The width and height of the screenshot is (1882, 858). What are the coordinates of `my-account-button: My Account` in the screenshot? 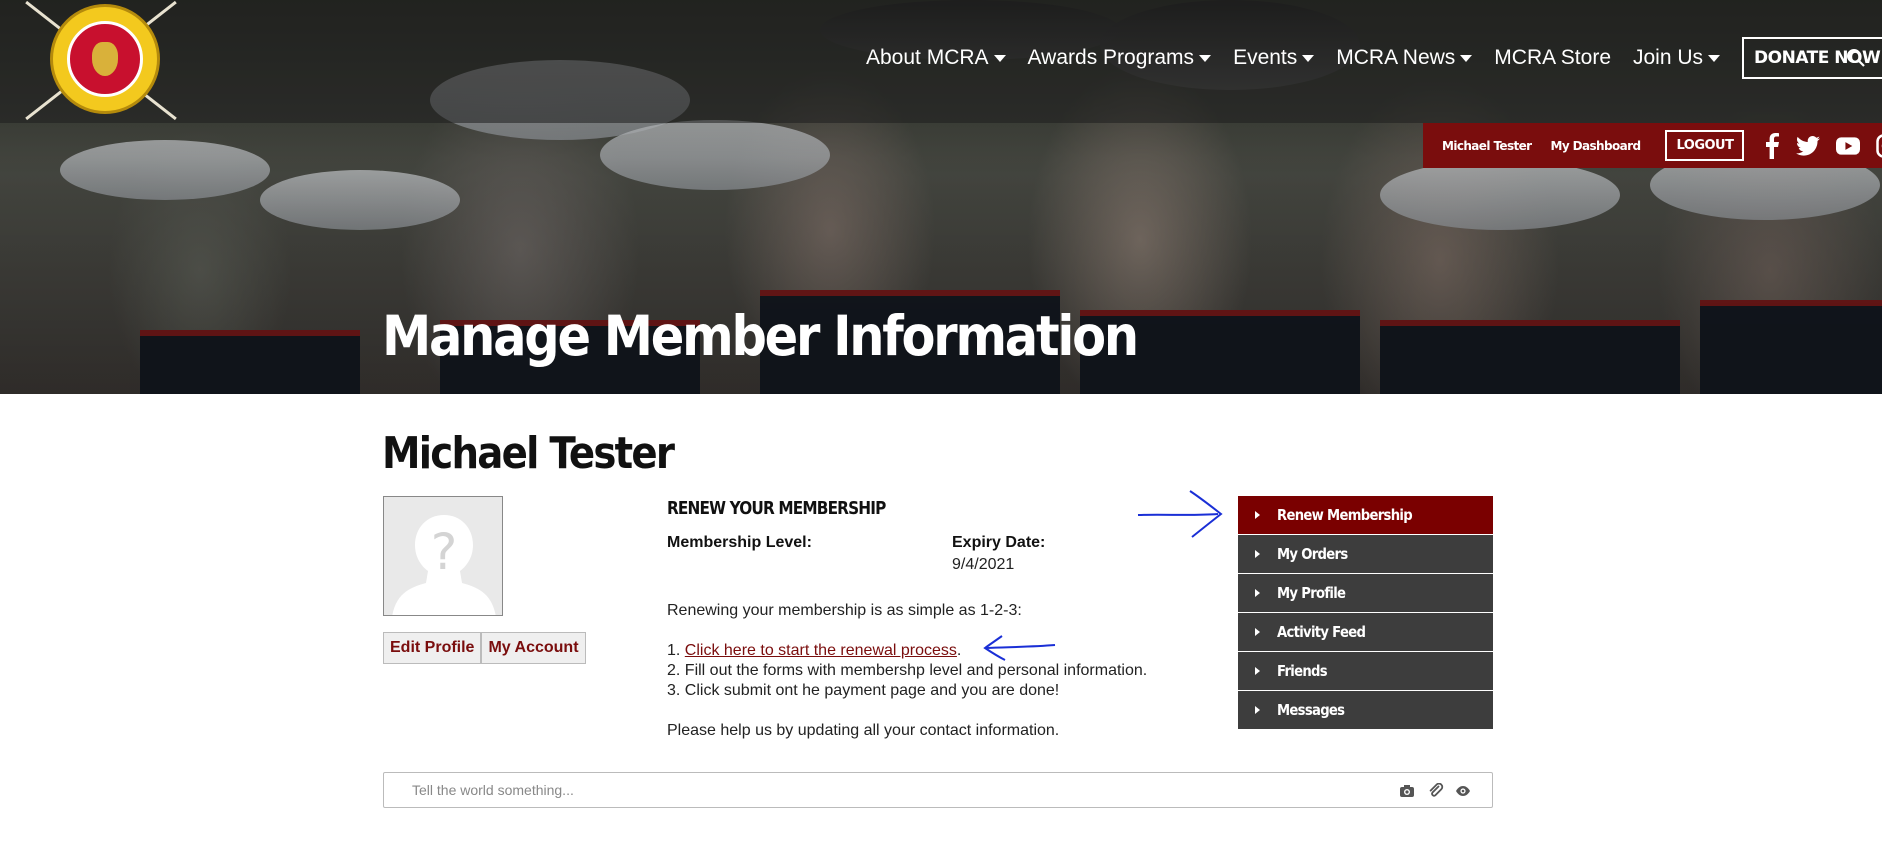 It's located at (533, 648).